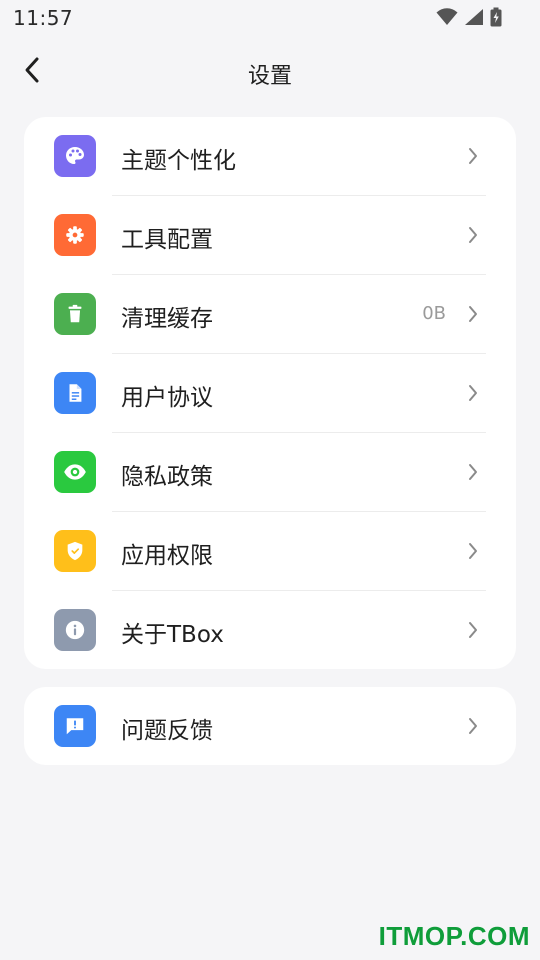  What do you see at coordinates (43, 18) in the screenshot?
I see `status-time: 11:57` at bounding box center [43, 18].